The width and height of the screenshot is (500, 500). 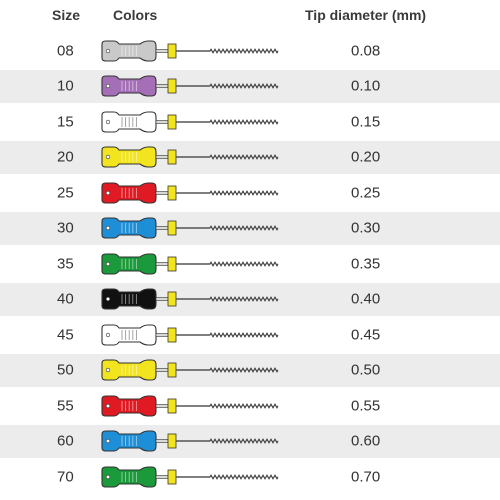 I want to click on table-row: 10 0.10, so click(x=250, y=87).